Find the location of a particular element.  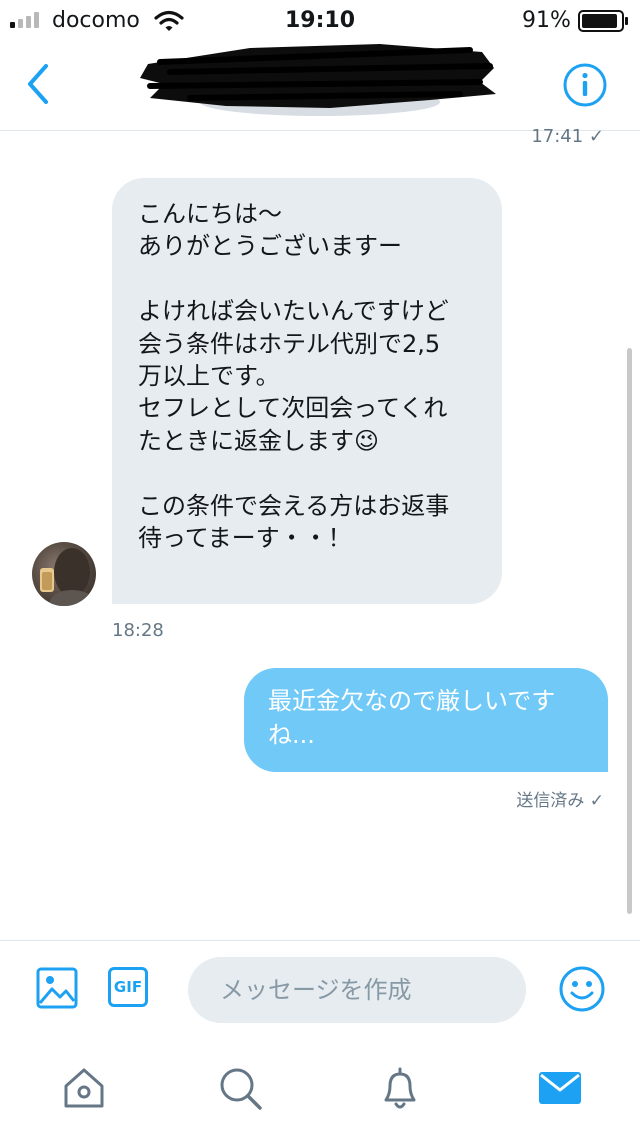

home-icon is located at coordinates (84, 1088).